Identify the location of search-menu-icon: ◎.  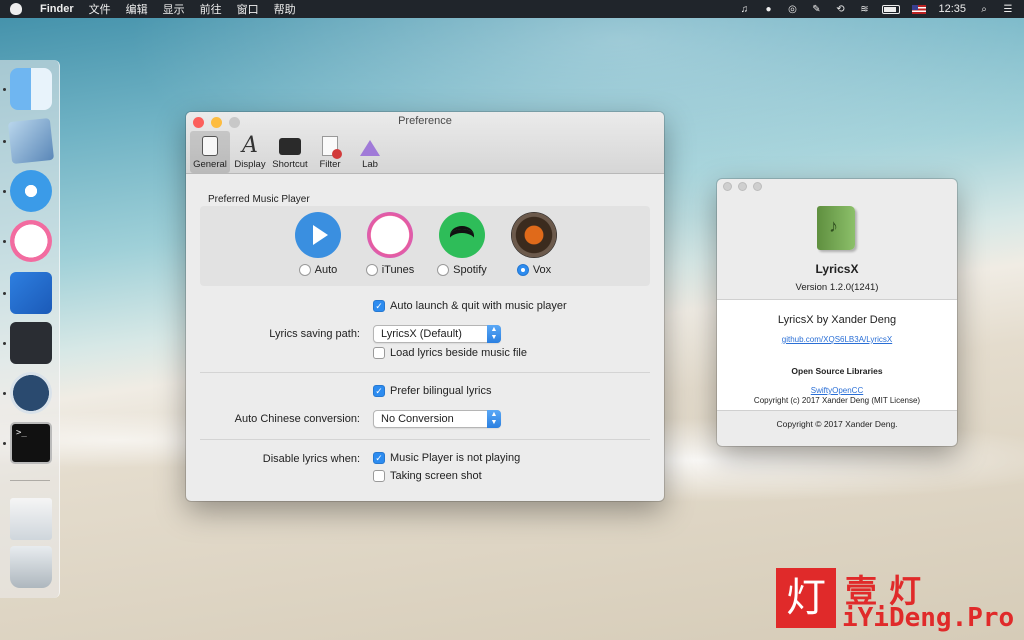
(792, 9).